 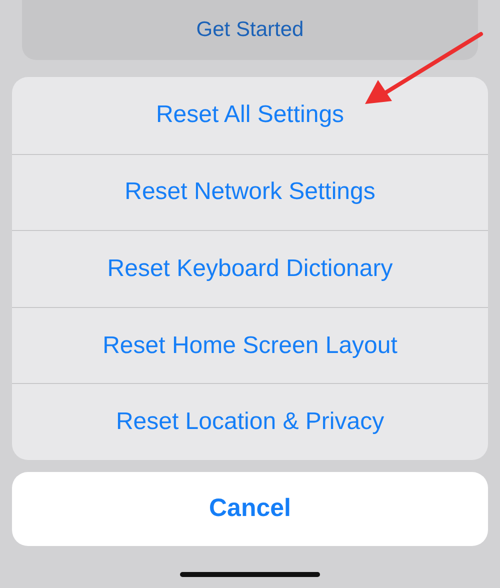 What do you see at coordinates (250, 30) in the screenshot?
I see `get-started-button: Get Started` at bounding box center [250, 30].